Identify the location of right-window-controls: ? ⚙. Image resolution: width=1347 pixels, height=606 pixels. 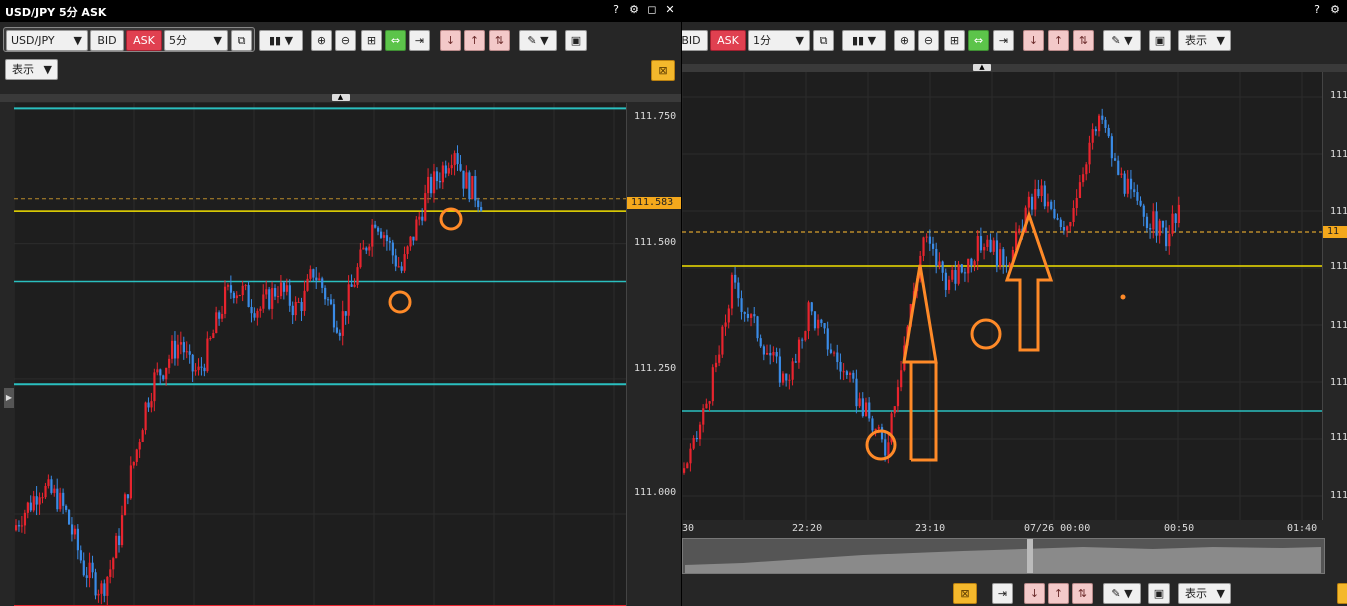
(1326, 9).